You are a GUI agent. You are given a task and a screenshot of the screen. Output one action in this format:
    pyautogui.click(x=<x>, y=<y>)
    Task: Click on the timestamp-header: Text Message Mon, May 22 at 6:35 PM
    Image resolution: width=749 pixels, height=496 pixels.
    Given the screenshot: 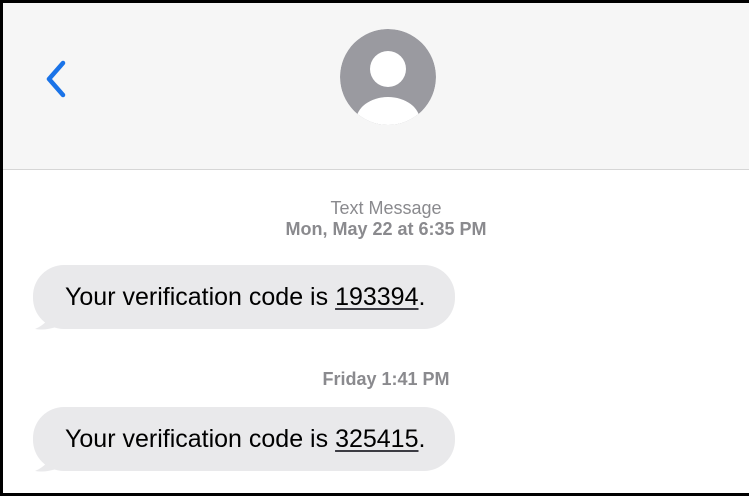 What is the action you would take?
    pyautogui.click(x=376, y=219)
    